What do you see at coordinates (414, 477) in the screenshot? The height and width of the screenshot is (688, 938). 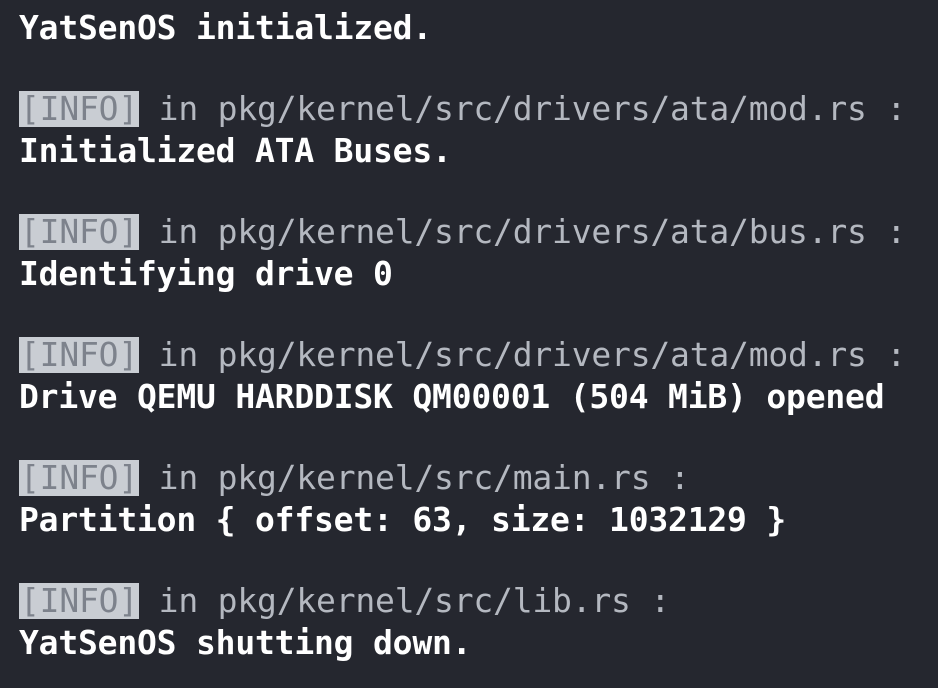 I see `log-location: in pkg/kernel/src/main.rs :` at bounding box center [414, 477].